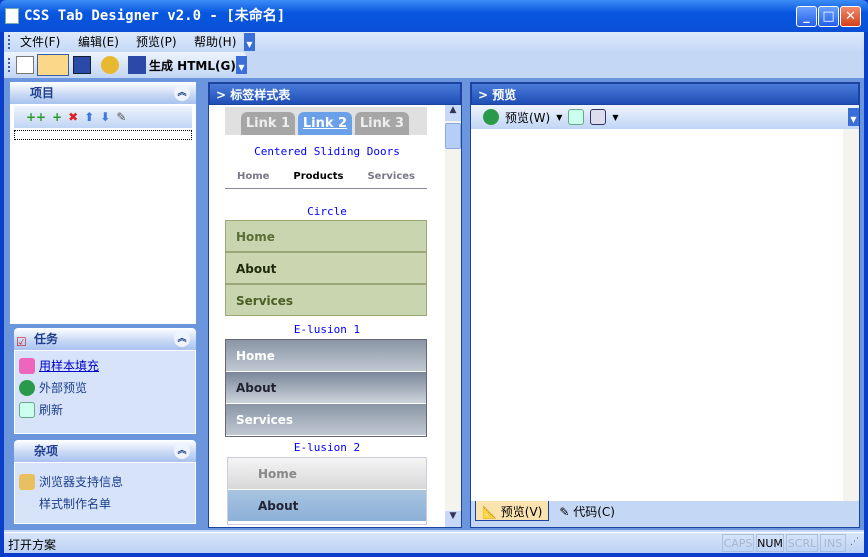  I want to click on credits-link: 样式制作名单, so click(105, 504).